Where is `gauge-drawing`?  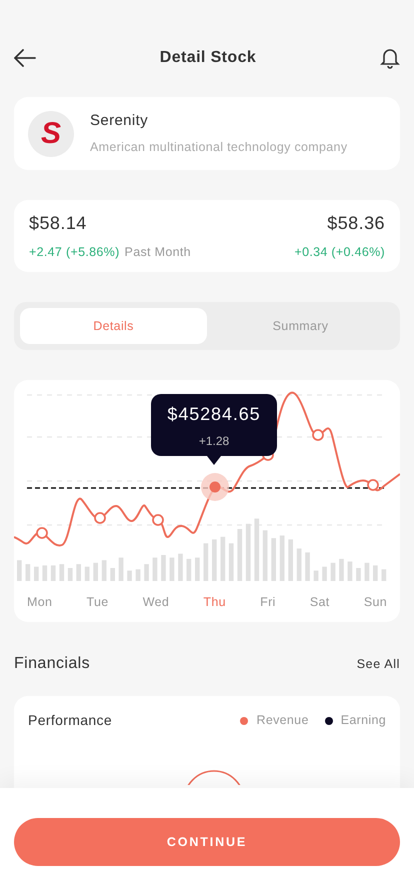 gauge-drawing is located at coordinates (214, 777).